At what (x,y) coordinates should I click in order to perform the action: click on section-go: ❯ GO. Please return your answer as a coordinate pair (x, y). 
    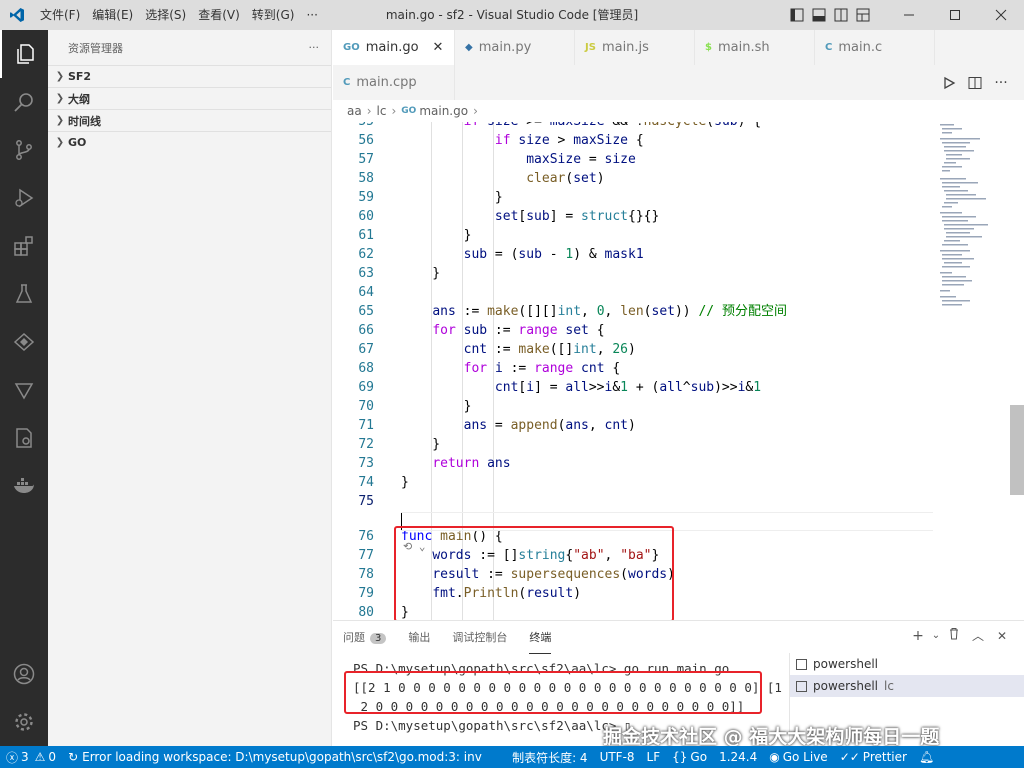
    Looking at the image, I should click on (189, 142).